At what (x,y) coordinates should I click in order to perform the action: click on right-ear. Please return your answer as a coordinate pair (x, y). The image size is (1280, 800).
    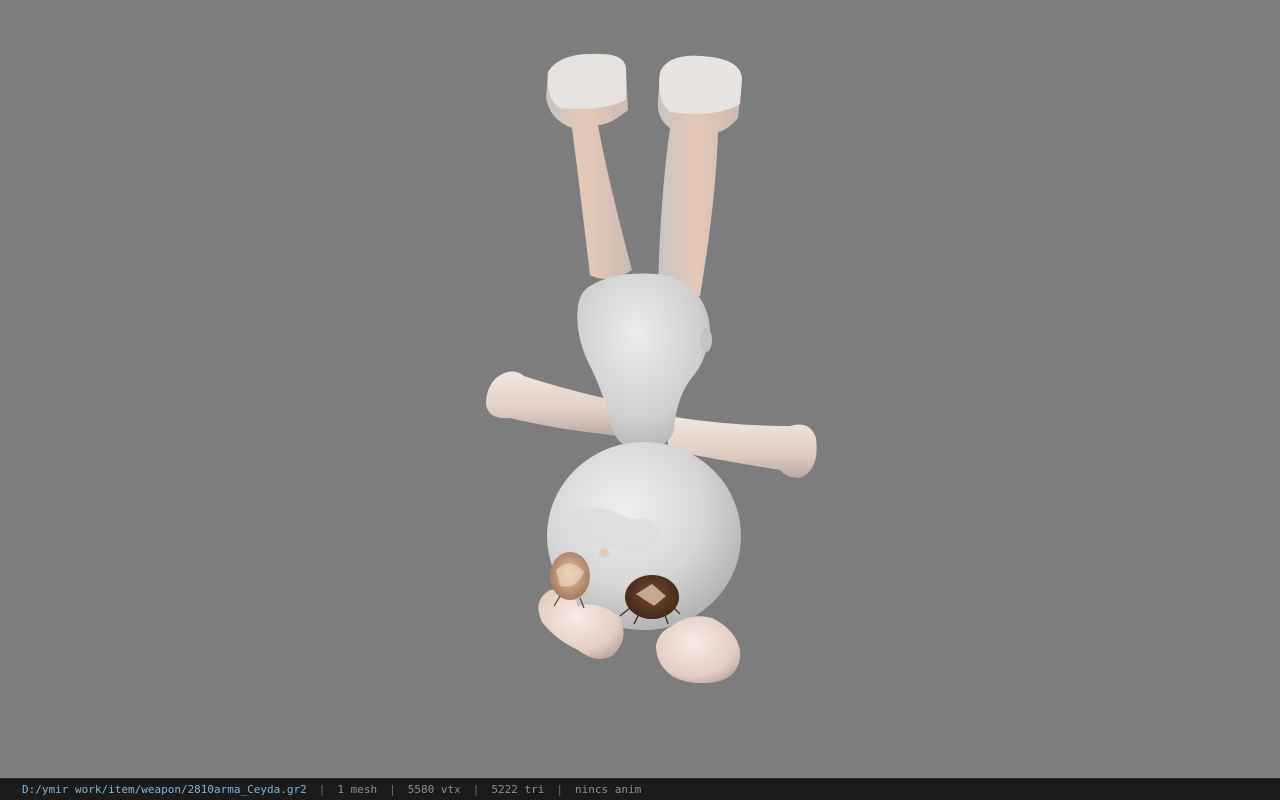
    Looking at the image, I should click on (699, 176).